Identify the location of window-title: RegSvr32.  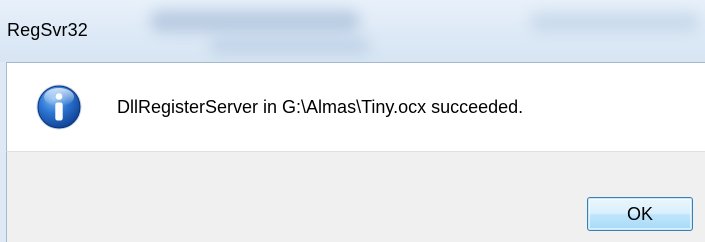
(47, 30).